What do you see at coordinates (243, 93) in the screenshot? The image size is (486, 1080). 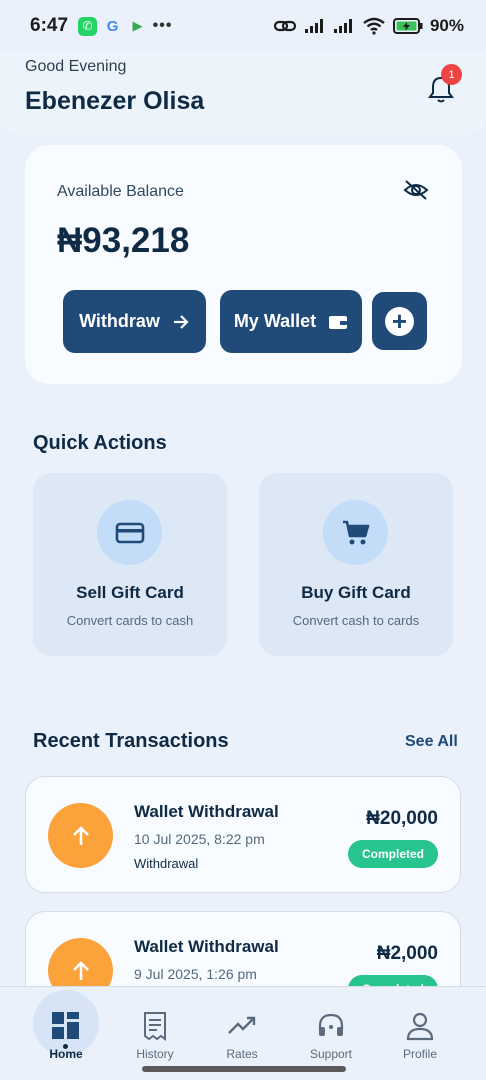 I see `header: Good Evening Ebenezer Olisa 1` at bounding box center [243, 93].